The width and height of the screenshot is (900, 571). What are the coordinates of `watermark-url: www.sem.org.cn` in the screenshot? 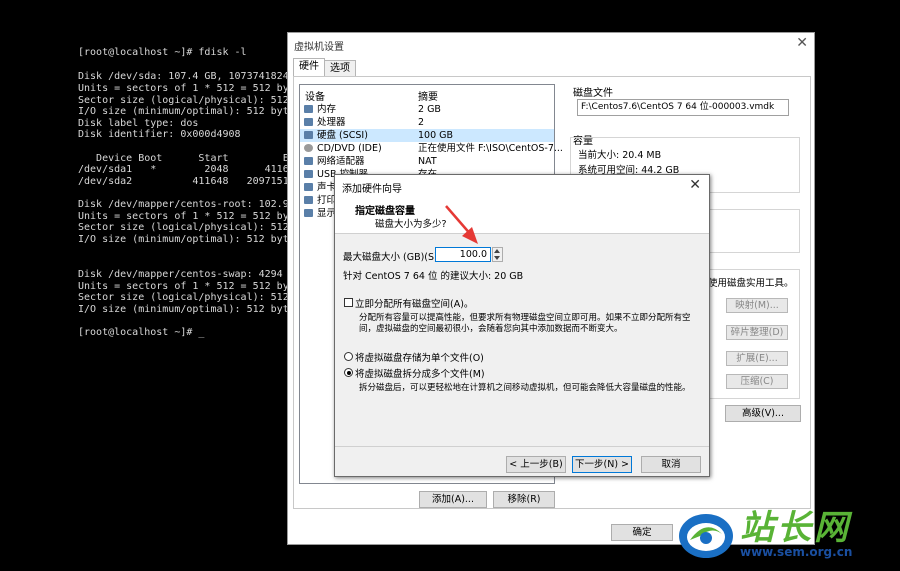 It's located at (796, 552).